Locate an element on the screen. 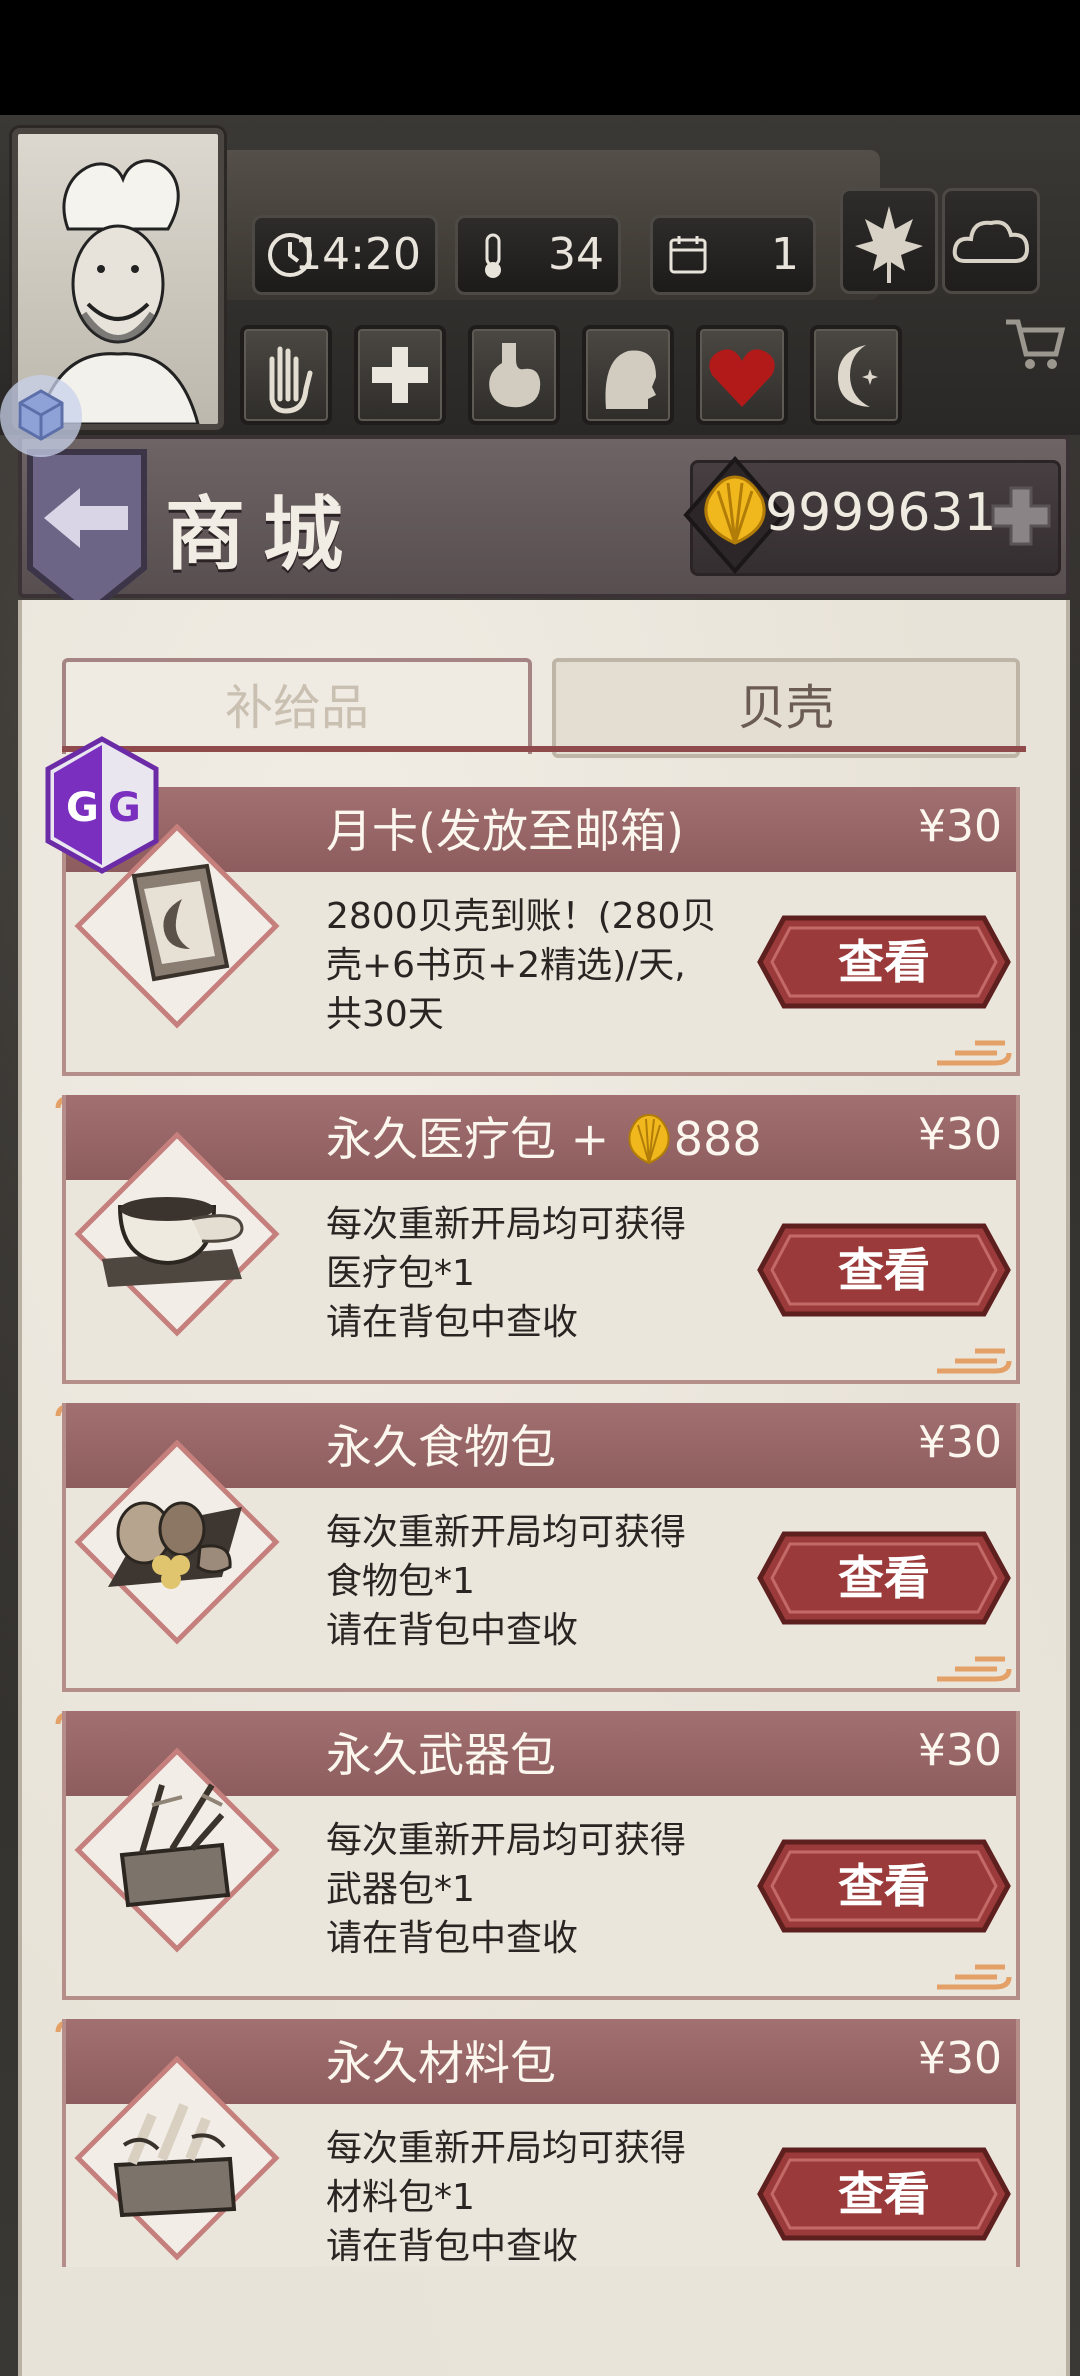 This screenshot has width=1080, height=2376. stomach-stat-button is located at coordinates (514, 375).